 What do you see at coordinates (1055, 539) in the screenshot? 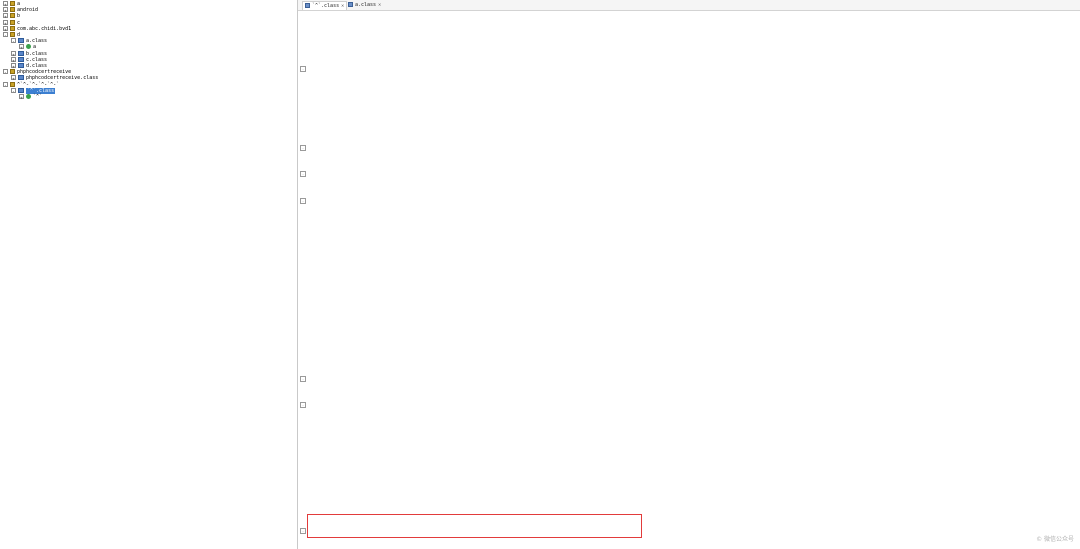
I see `watermark: © 微信公众号` at bounding box center [1055, 539].